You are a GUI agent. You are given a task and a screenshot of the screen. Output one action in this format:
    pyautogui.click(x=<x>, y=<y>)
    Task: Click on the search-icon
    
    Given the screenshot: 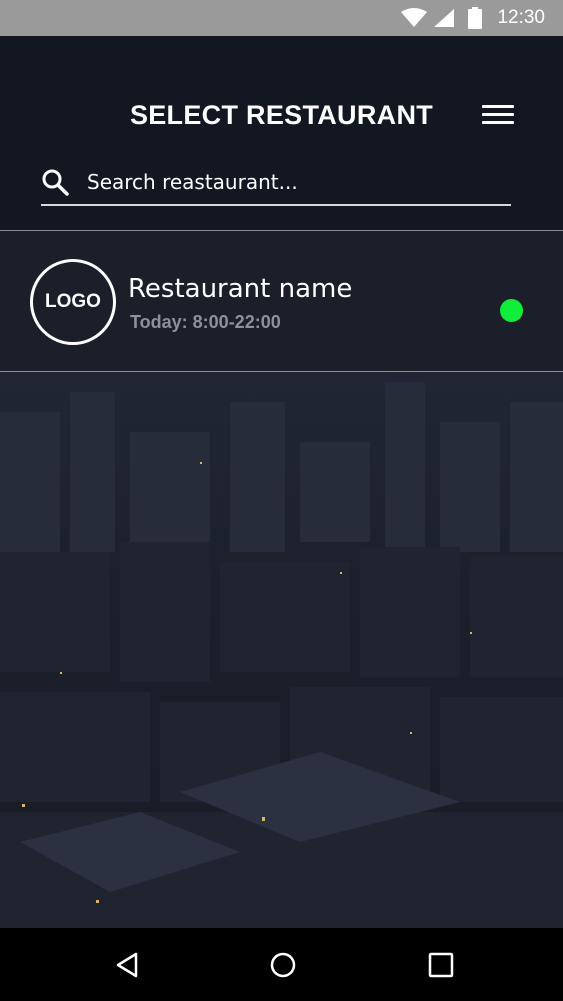 What is the action you would take?
    pyautogui.click(x=55, y=182)
    